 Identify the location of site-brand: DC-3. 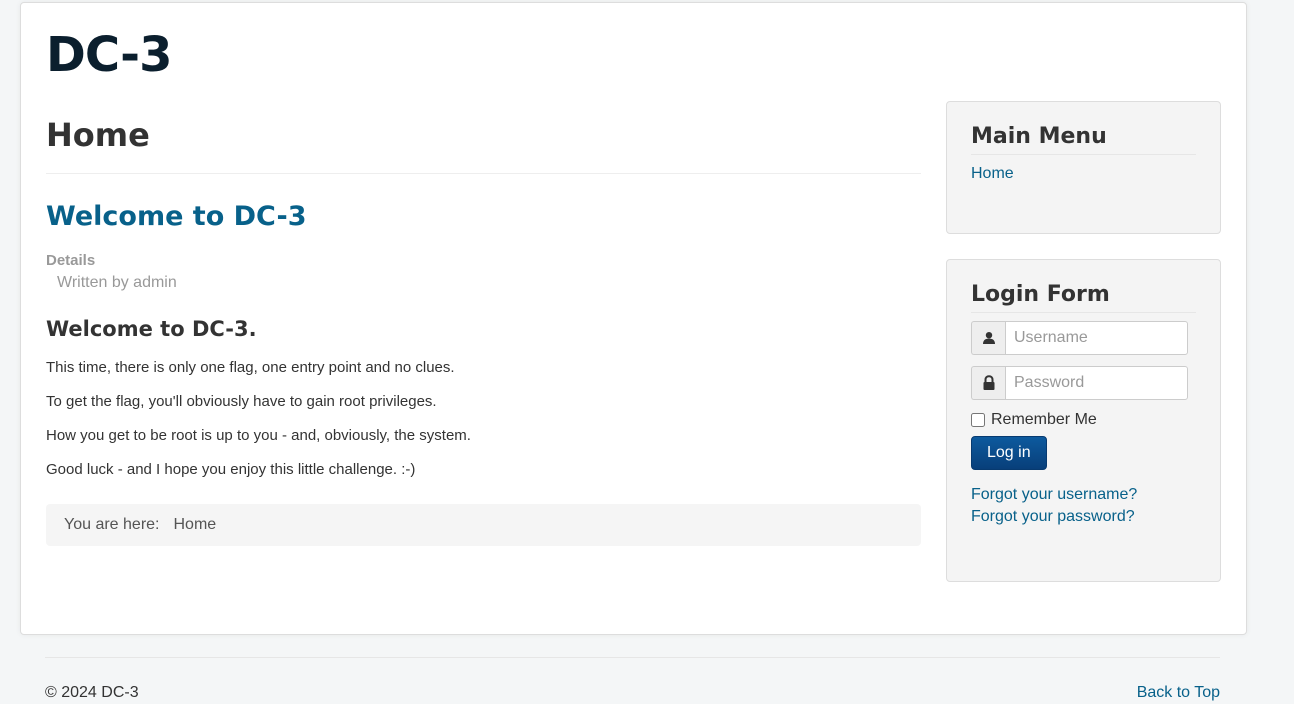
(109, 56).